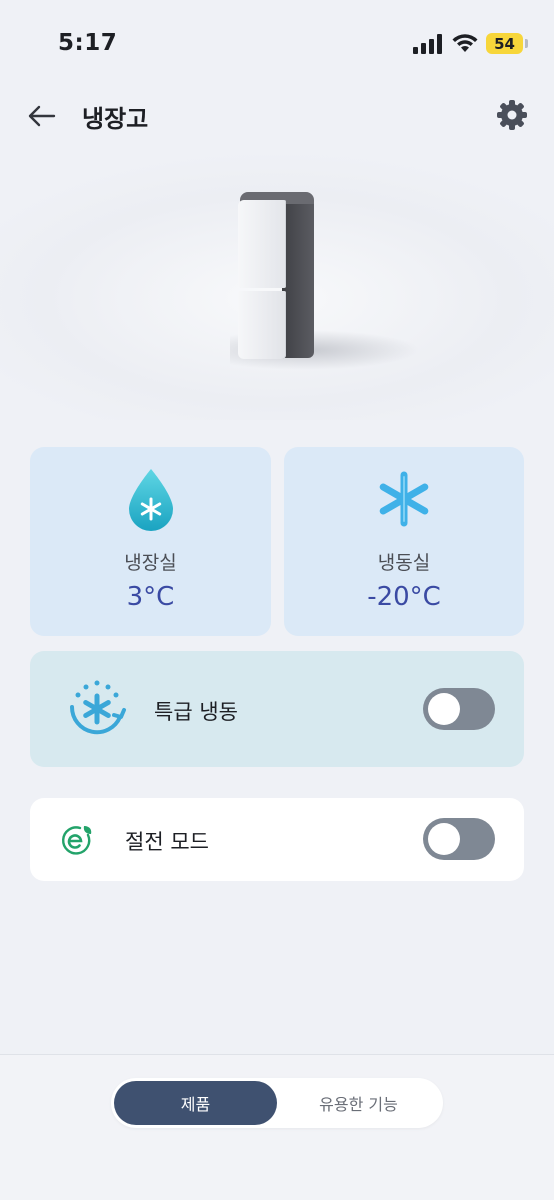  What do you see at coordinates (150, 563) in the screenshot?
I see `compartment-label: 냉장실` at bounding box center [150, 563].